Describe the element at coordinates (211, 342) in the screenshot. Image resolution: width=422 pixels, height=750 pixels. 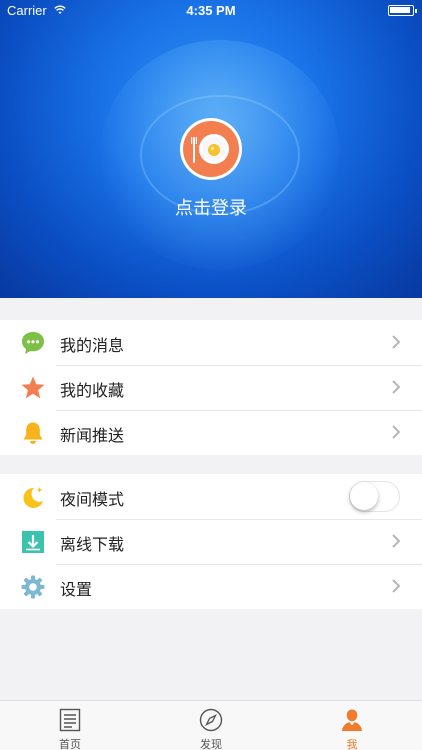
I see `menu-item-messages: 我的消息` at that location.